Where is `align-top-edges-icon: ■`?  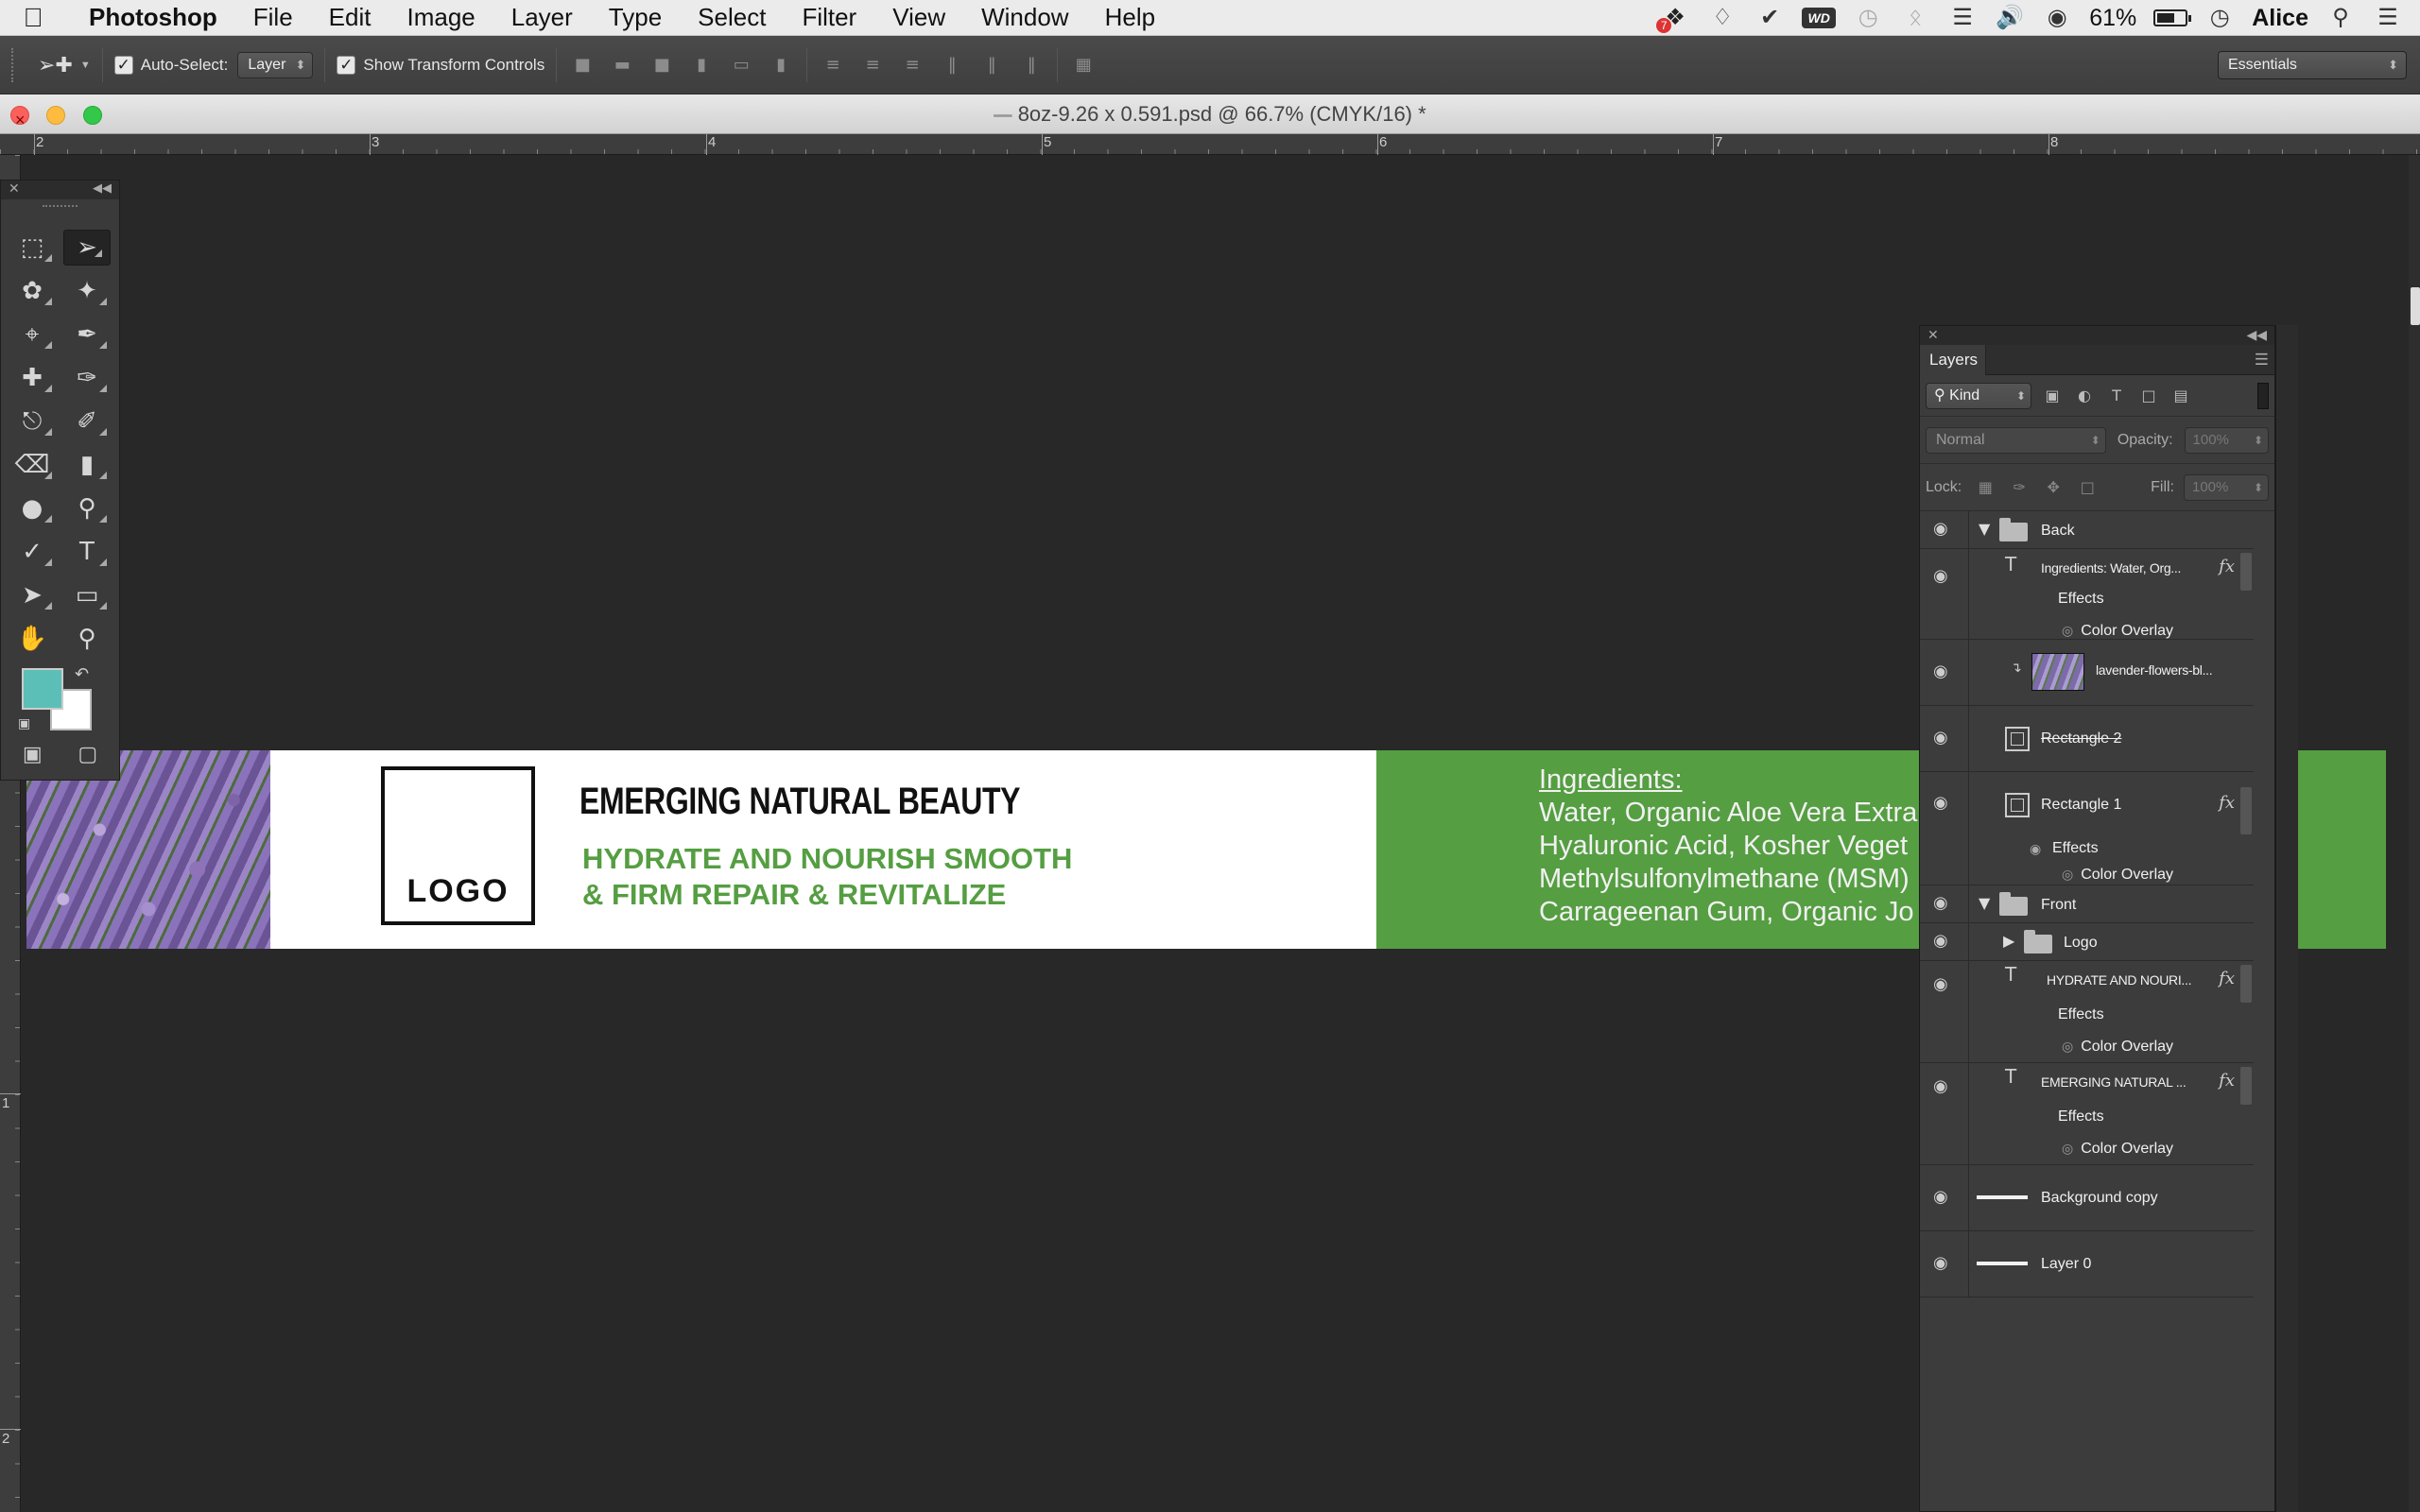
align-top-edges-icon: ■ is located at coordinates (582, 65).